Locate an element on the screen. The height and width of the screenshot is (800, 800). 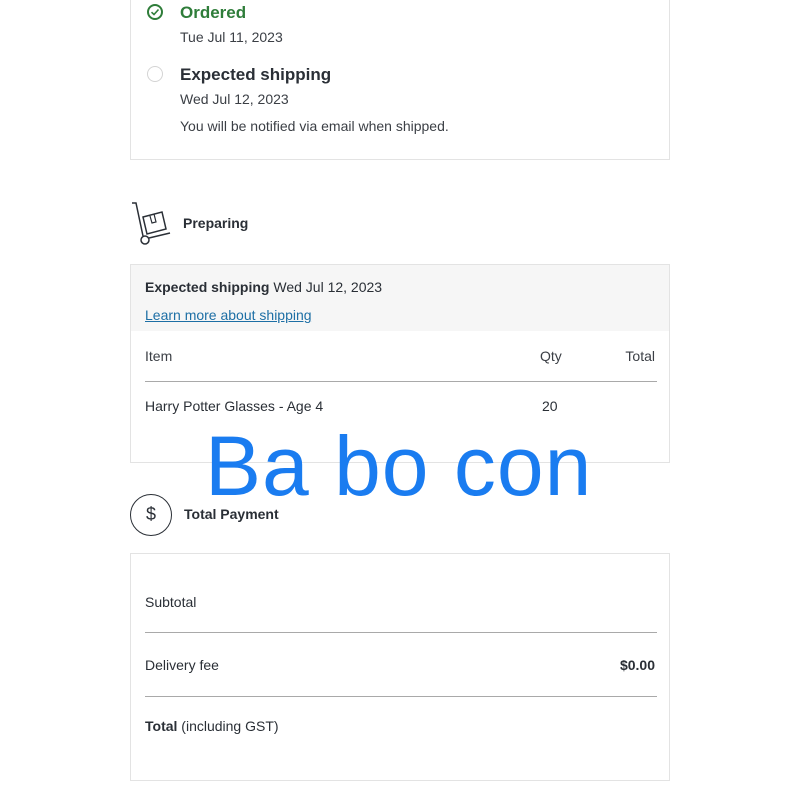
check-circle-icon is located at coordinates (155, 12).